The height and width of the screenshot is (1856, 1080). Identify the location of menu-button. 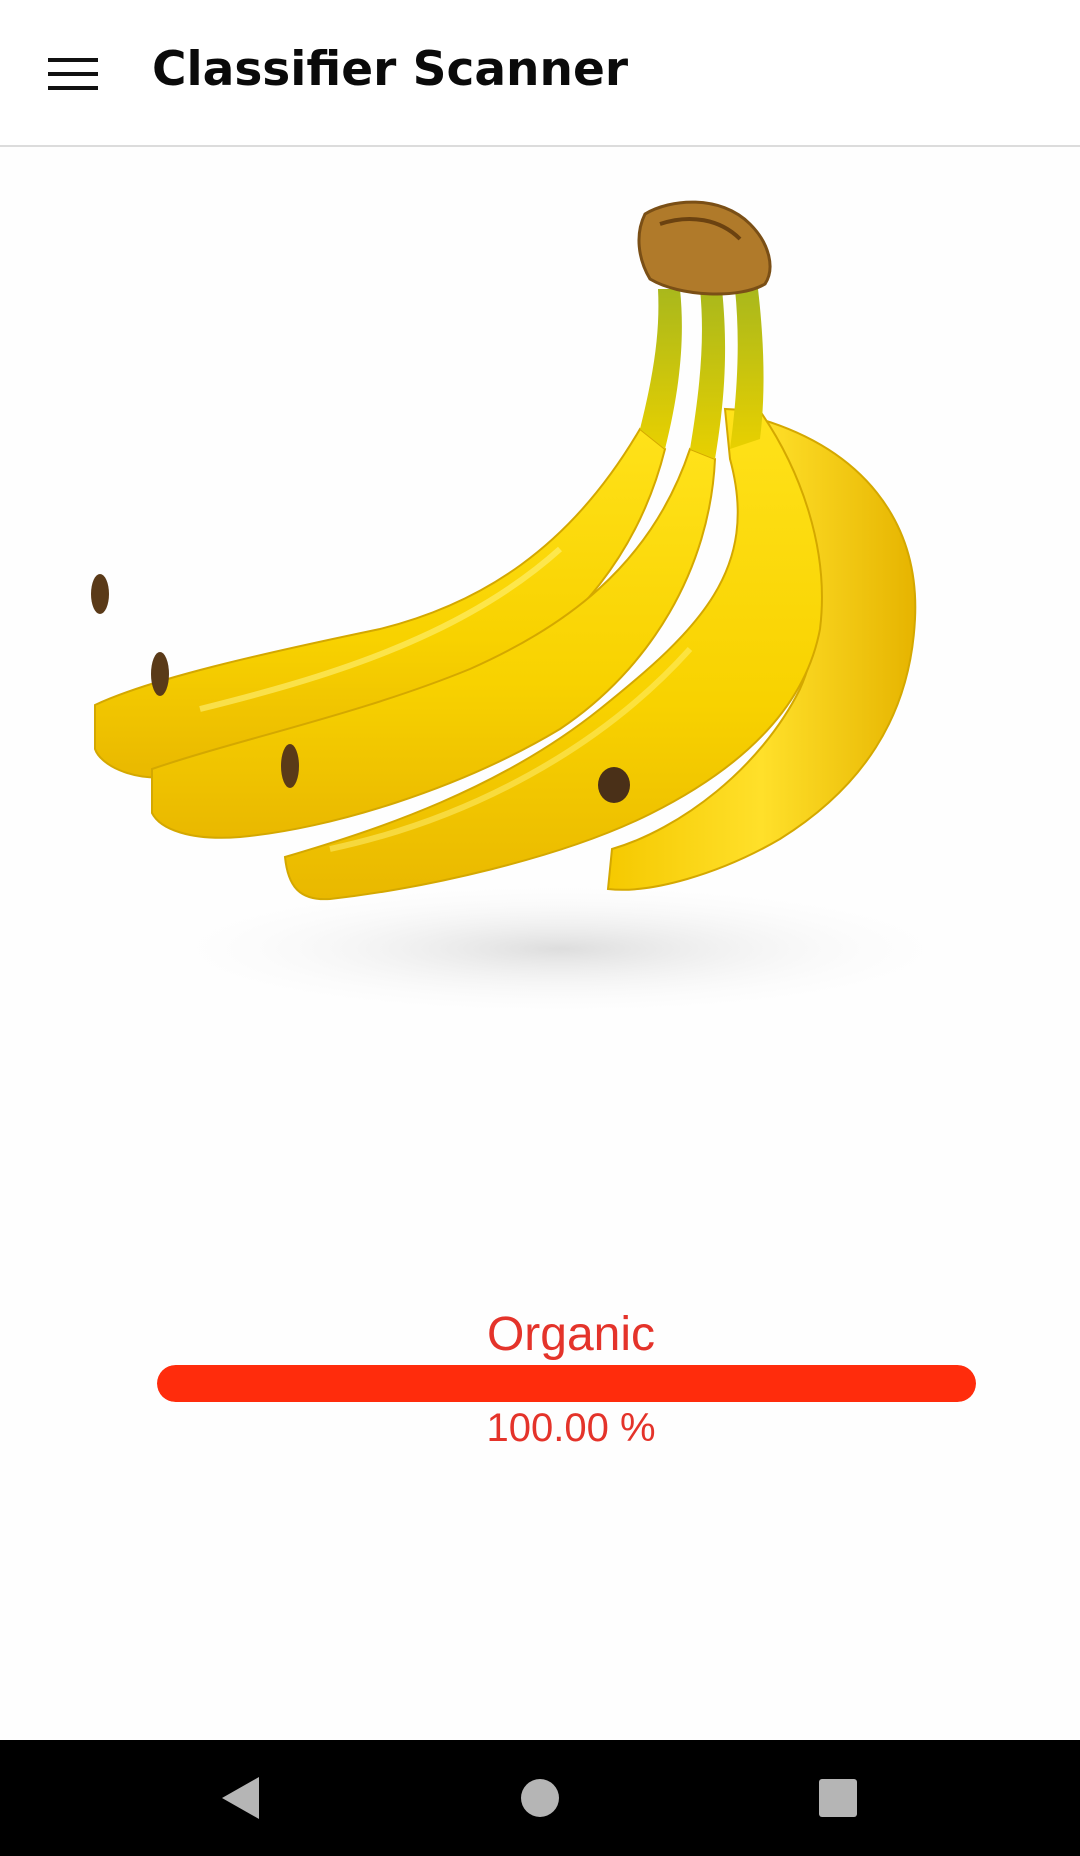
(73, 74).